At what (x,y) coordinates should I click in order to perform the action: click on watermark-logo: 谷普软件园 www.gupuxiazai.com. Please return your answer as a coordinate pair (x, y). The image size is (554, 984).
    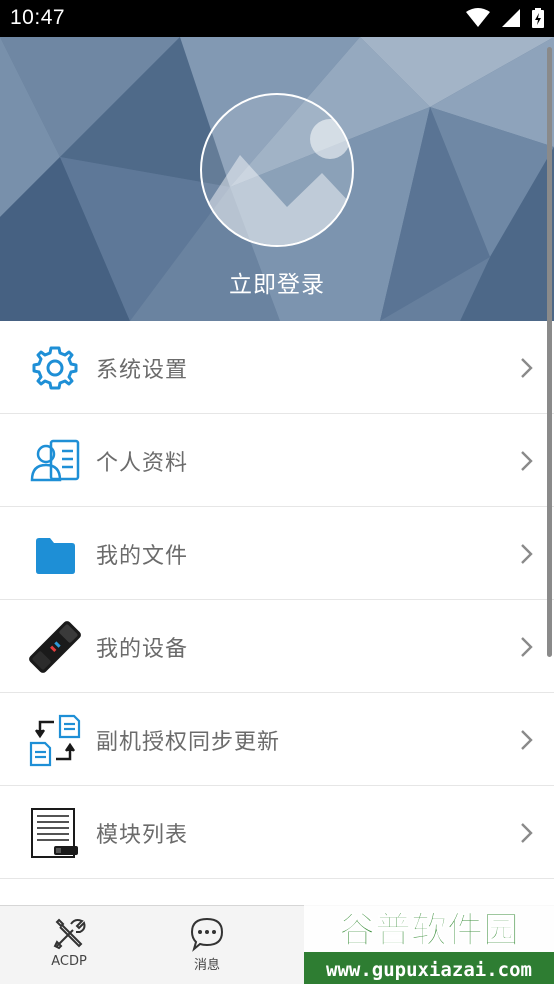
    Looking at the image, I should click on (429, 940).